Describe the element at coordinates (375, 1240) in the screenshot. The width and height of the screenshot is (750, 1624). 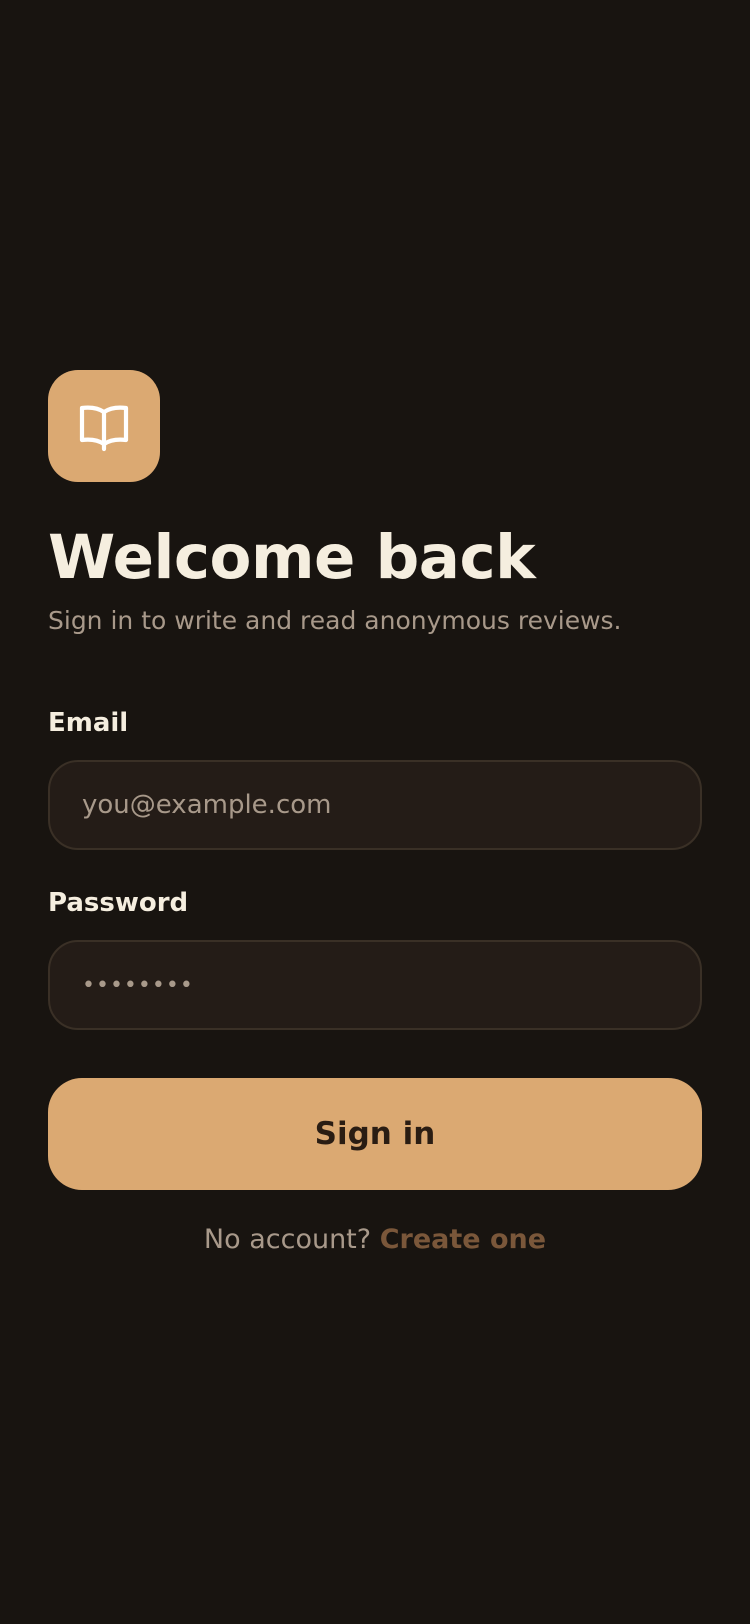
I see `signup-prompt: No account? Create one` at that location.